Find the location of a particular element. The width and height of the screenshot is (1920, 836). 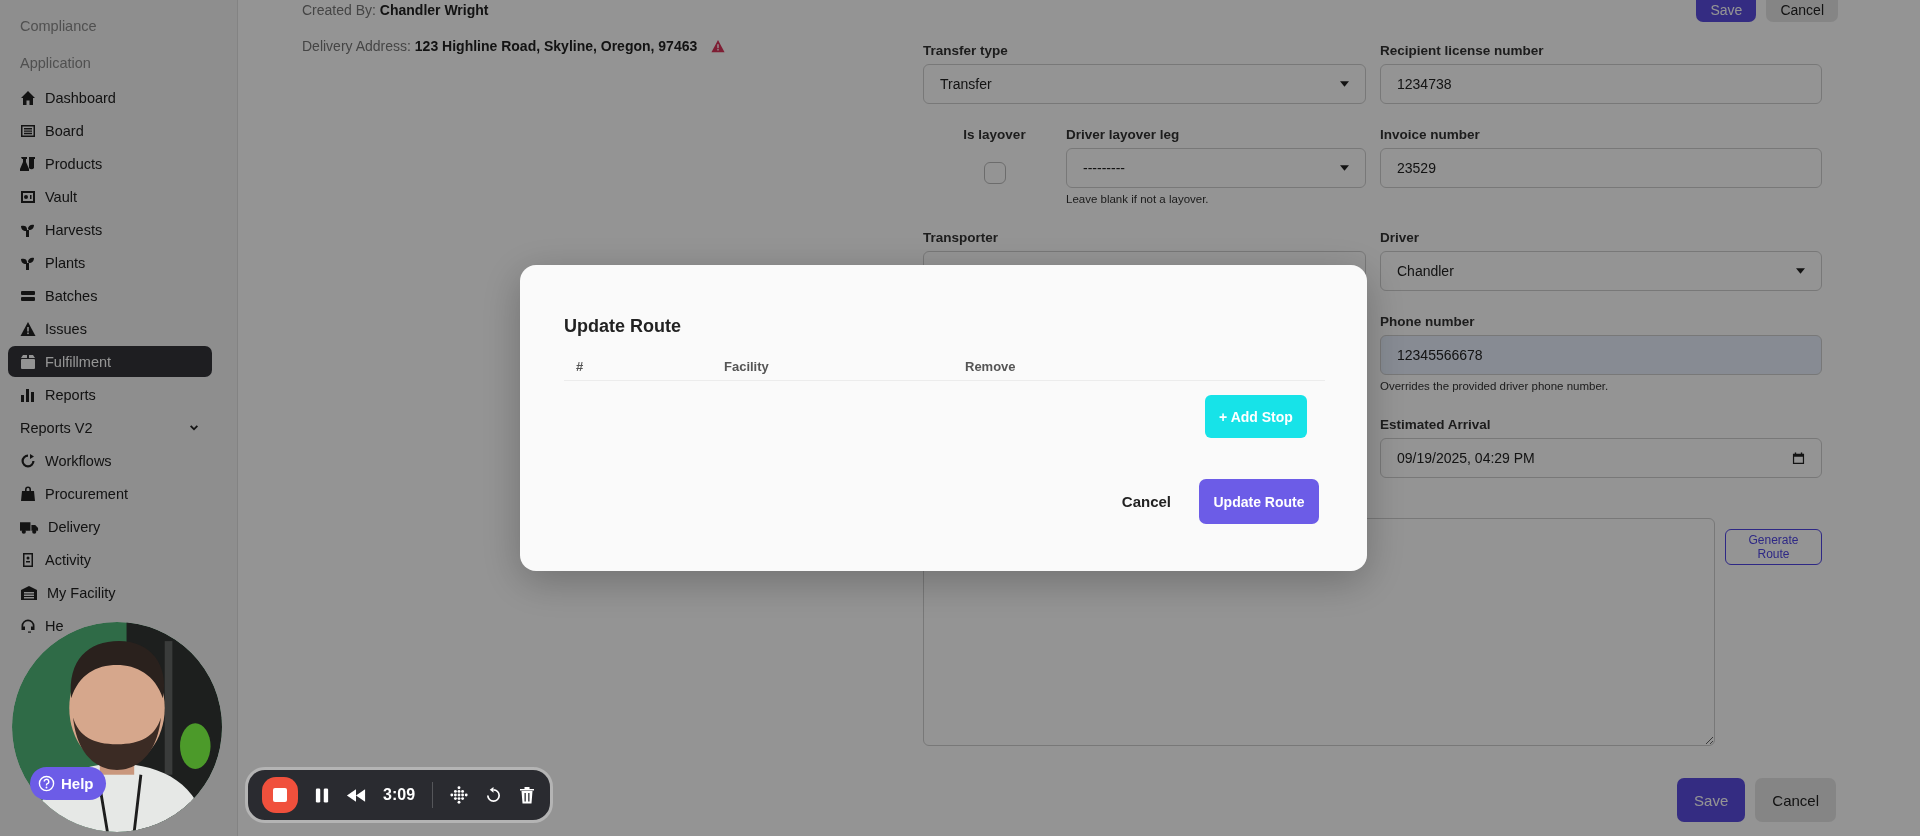

sidebar-item: Activity is located at coordinates (110, 559).